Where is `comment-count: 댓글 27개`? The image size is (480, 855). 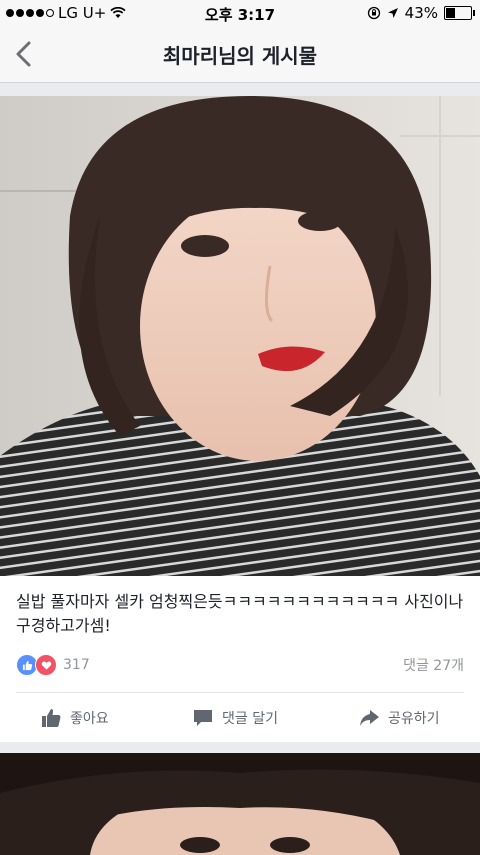 comment-count: 댓글 27개 is located at coordinates (433, 665).